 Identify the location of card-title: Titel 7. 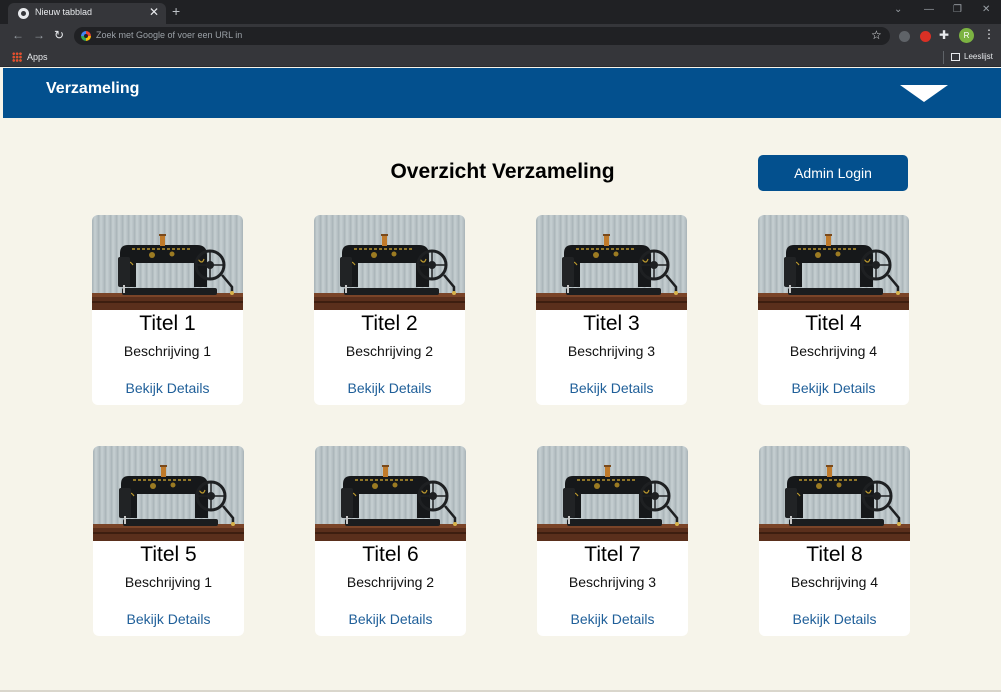
(612, 554).